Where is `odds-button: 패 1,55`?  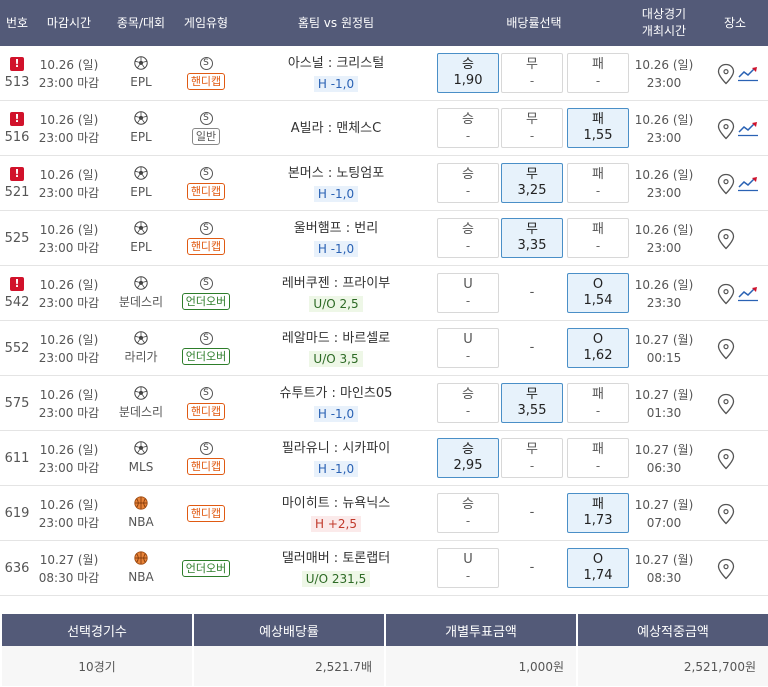 odds-button: 패 1,55 is located at coordinates (598, 128).